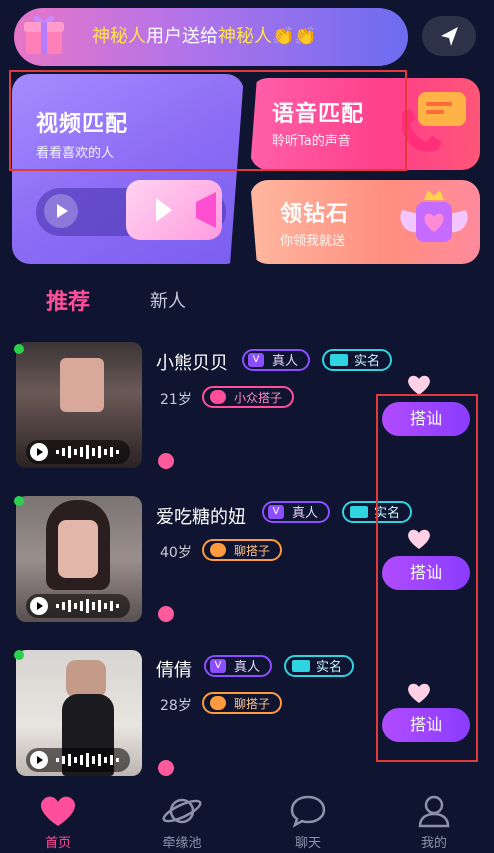  I want to click on banner-message: 神秘人用户送给神秘人👏👏, so click(204, 35).